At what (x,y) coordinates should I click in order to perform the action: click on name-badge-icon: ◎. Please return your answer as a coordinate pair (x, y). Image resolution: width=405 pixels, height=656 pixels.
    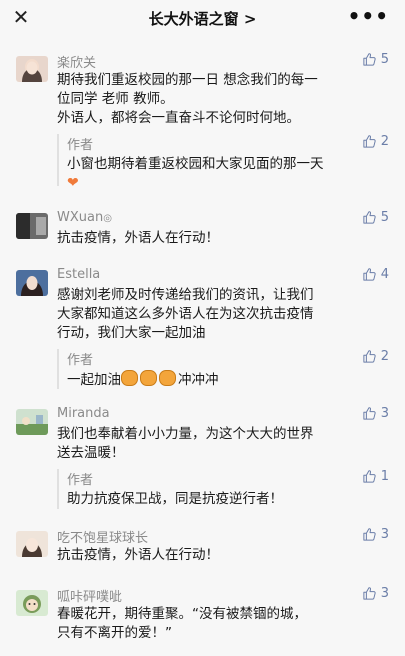
    Looking at the image, I should click on (107, 218).